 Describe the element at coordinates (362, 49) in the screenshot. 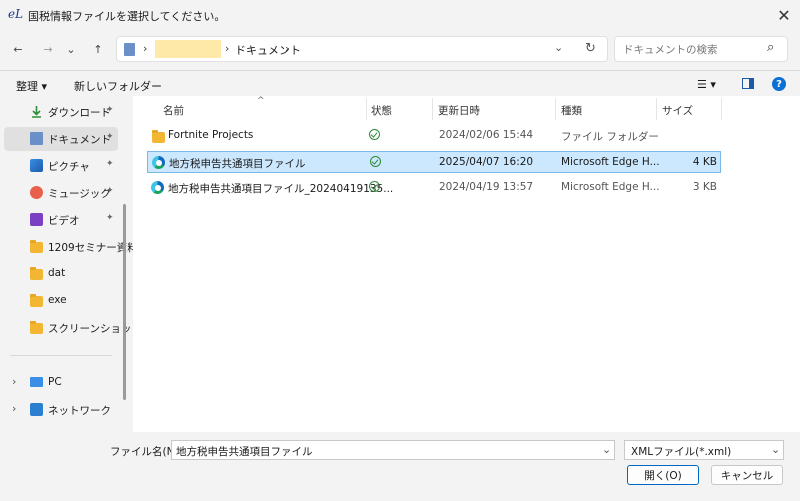

I see `address-bar: › › ドキュメント › ⌄ ↻` at that location.